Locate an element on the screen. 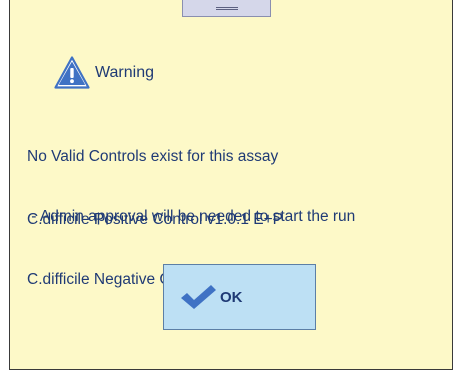 This screenshot has height=380, width=457. dialog-header: Warning is located at coordinates (104, 73).